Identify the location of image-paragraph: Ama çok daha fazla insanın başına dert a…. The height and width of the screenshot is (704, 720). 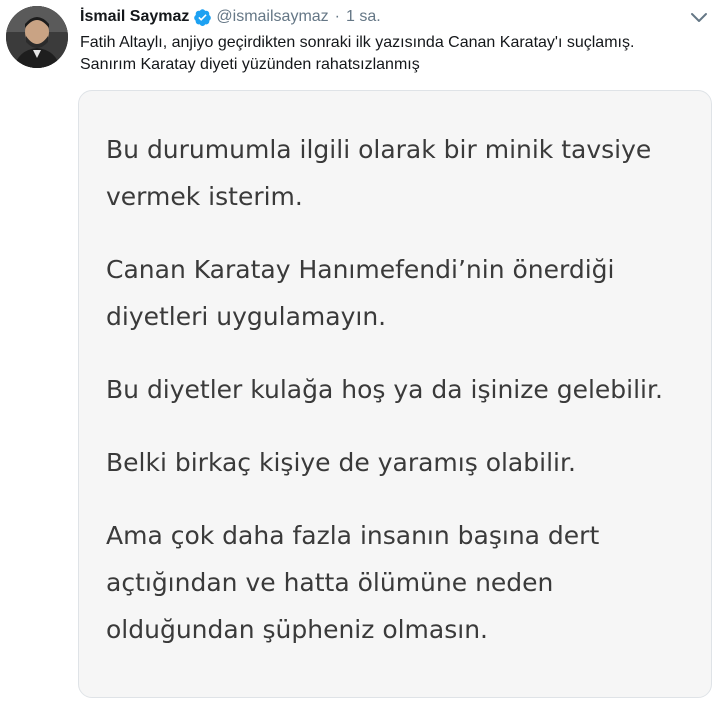
(353, 582).